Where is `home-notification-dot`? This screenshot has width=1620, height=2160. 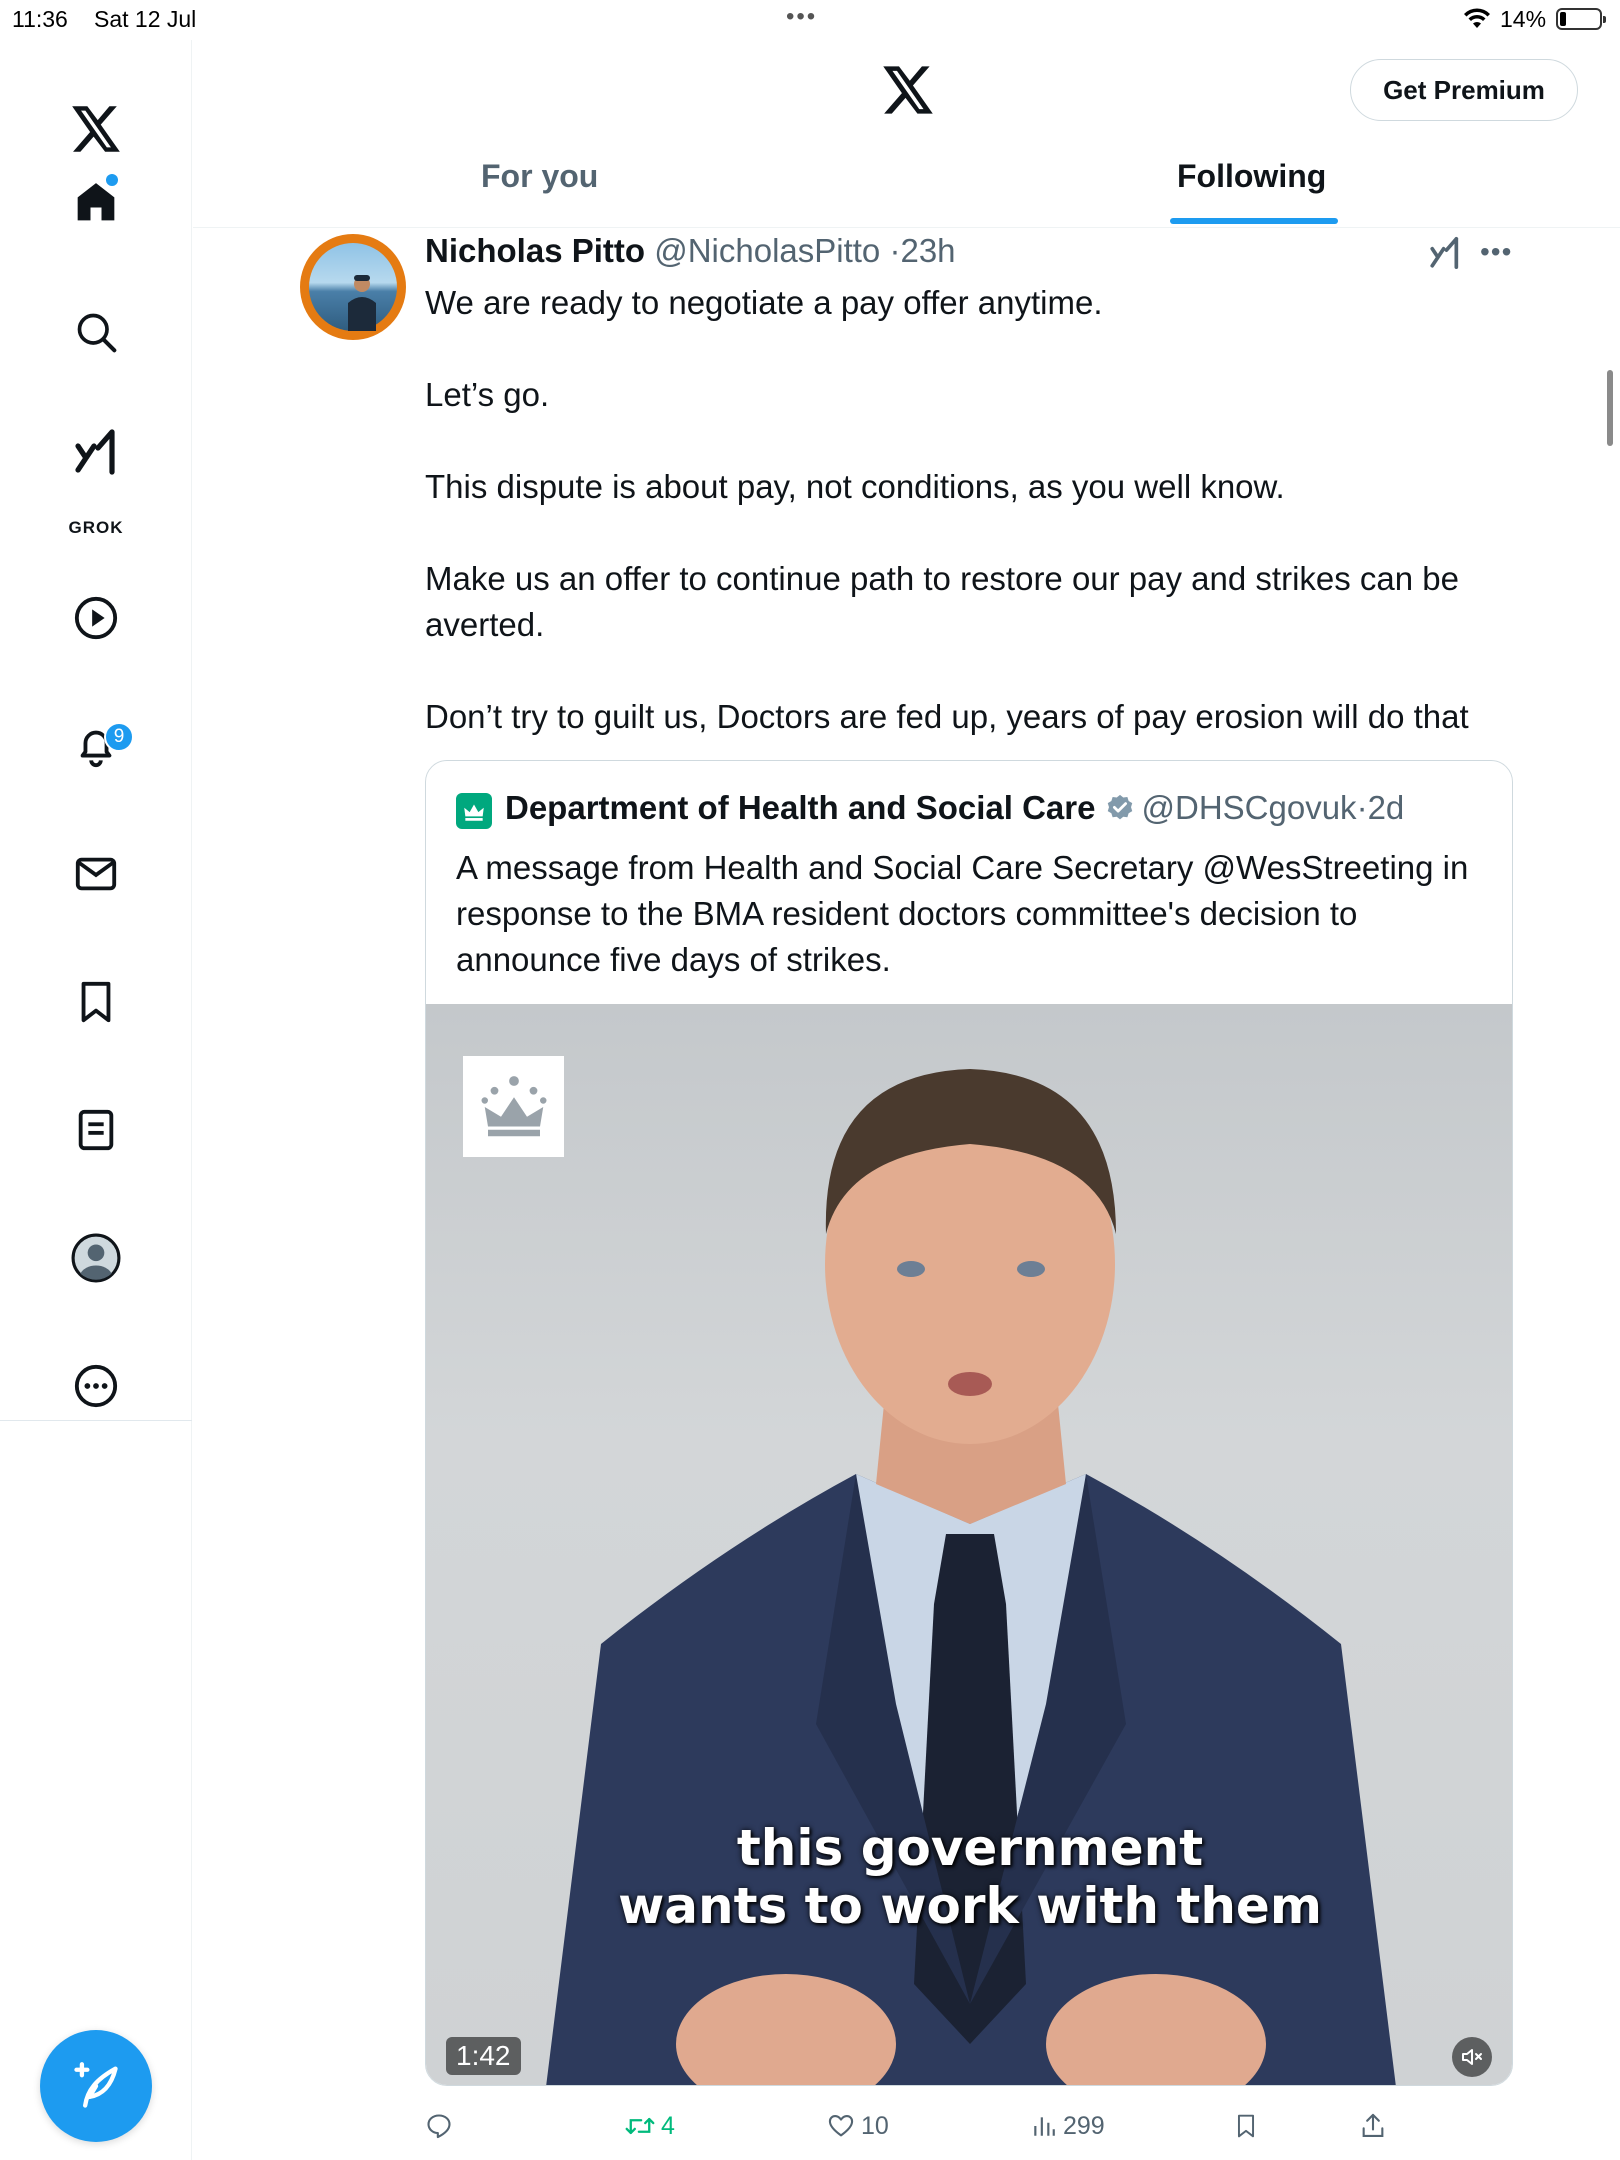 home-notification-dot is located at coordinates (112, 180).